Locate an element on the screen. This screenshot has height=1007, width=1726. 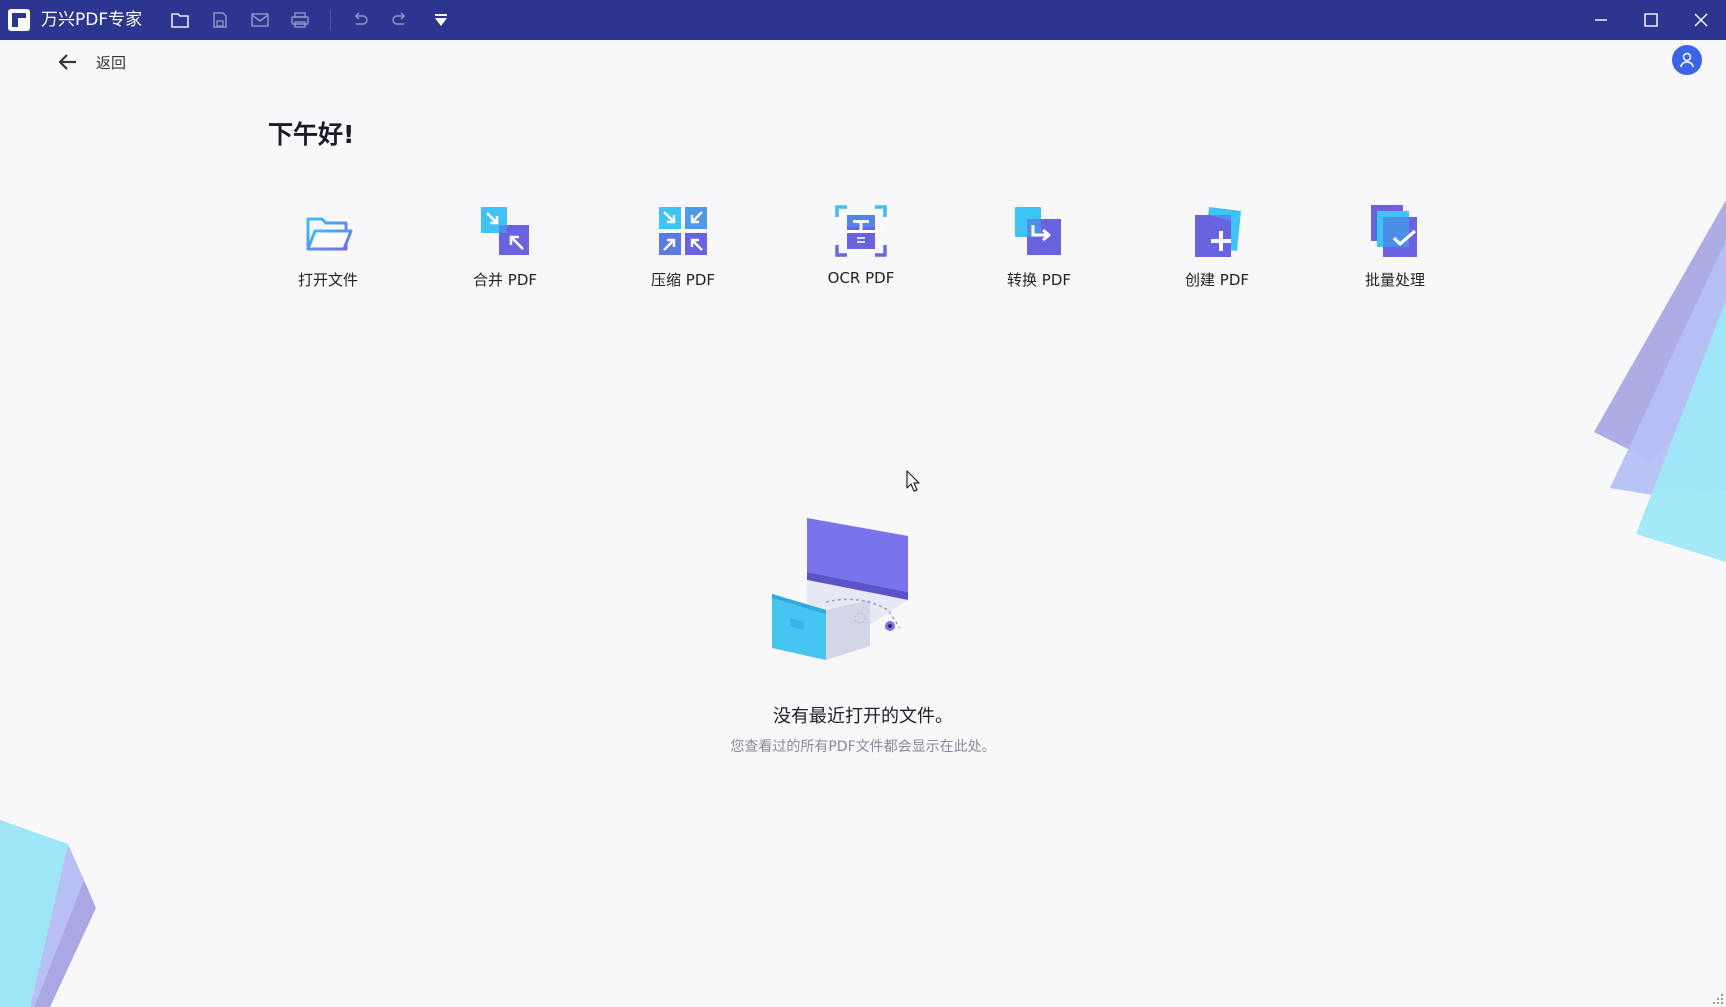
user-icon is located at coordinates (1687, 60).